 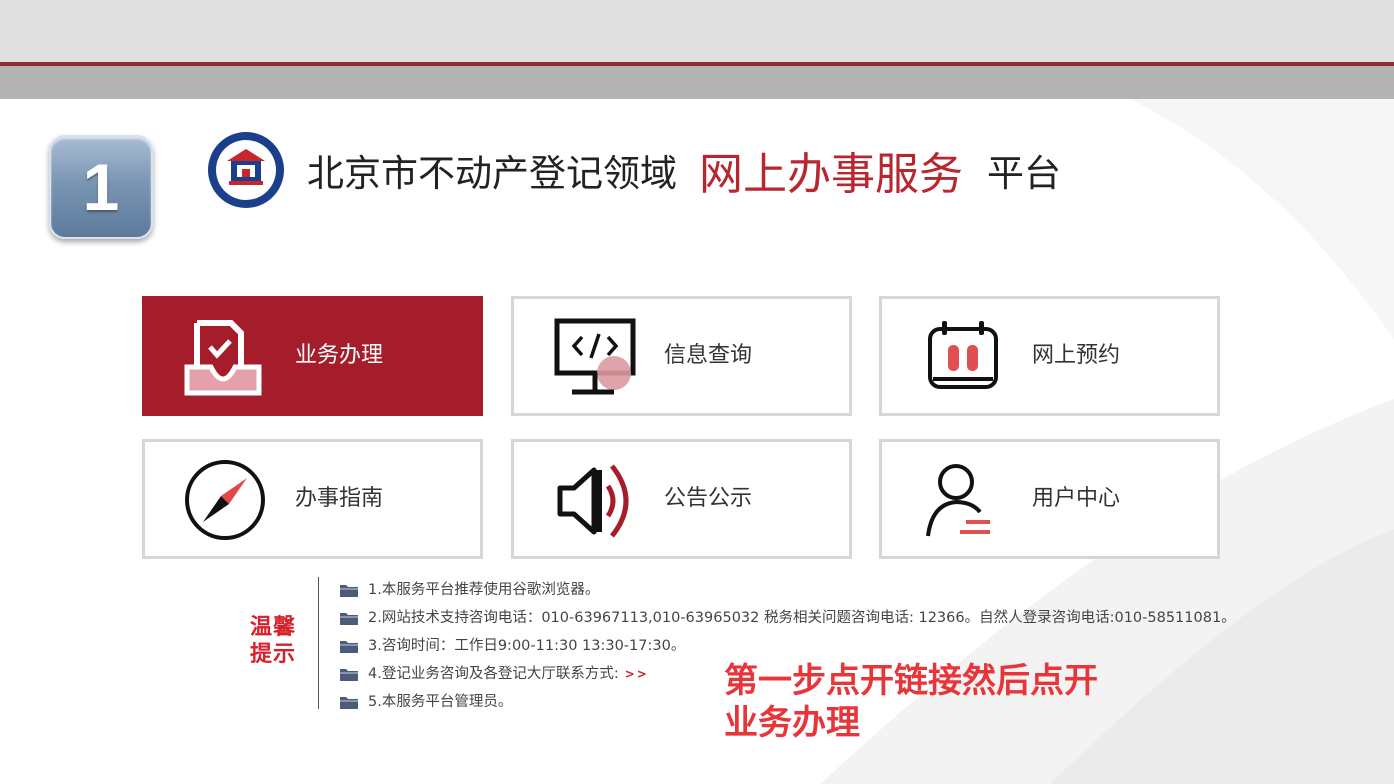 What do you see at coordinates (440, 702) in the screenshot?
I see `tip-text: 5.本服务平台管理员。` at bounding box center [440, 702].